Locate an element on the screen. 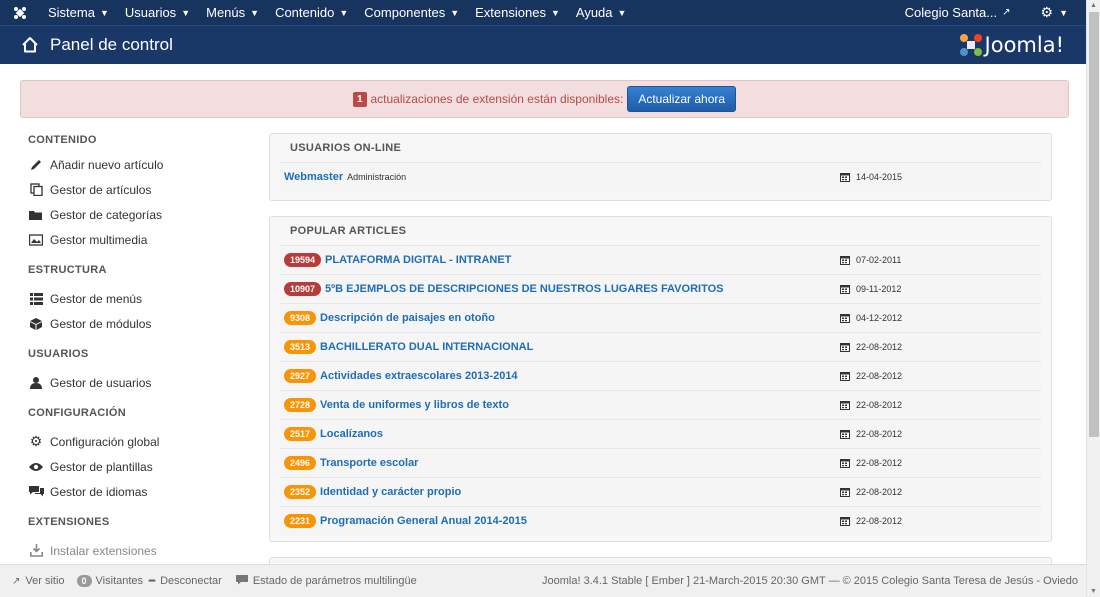 This screenshot has height=597, width=1100. sidebar-item-global-config: ⚙ Configuración global is located at coordinates (125, 441).